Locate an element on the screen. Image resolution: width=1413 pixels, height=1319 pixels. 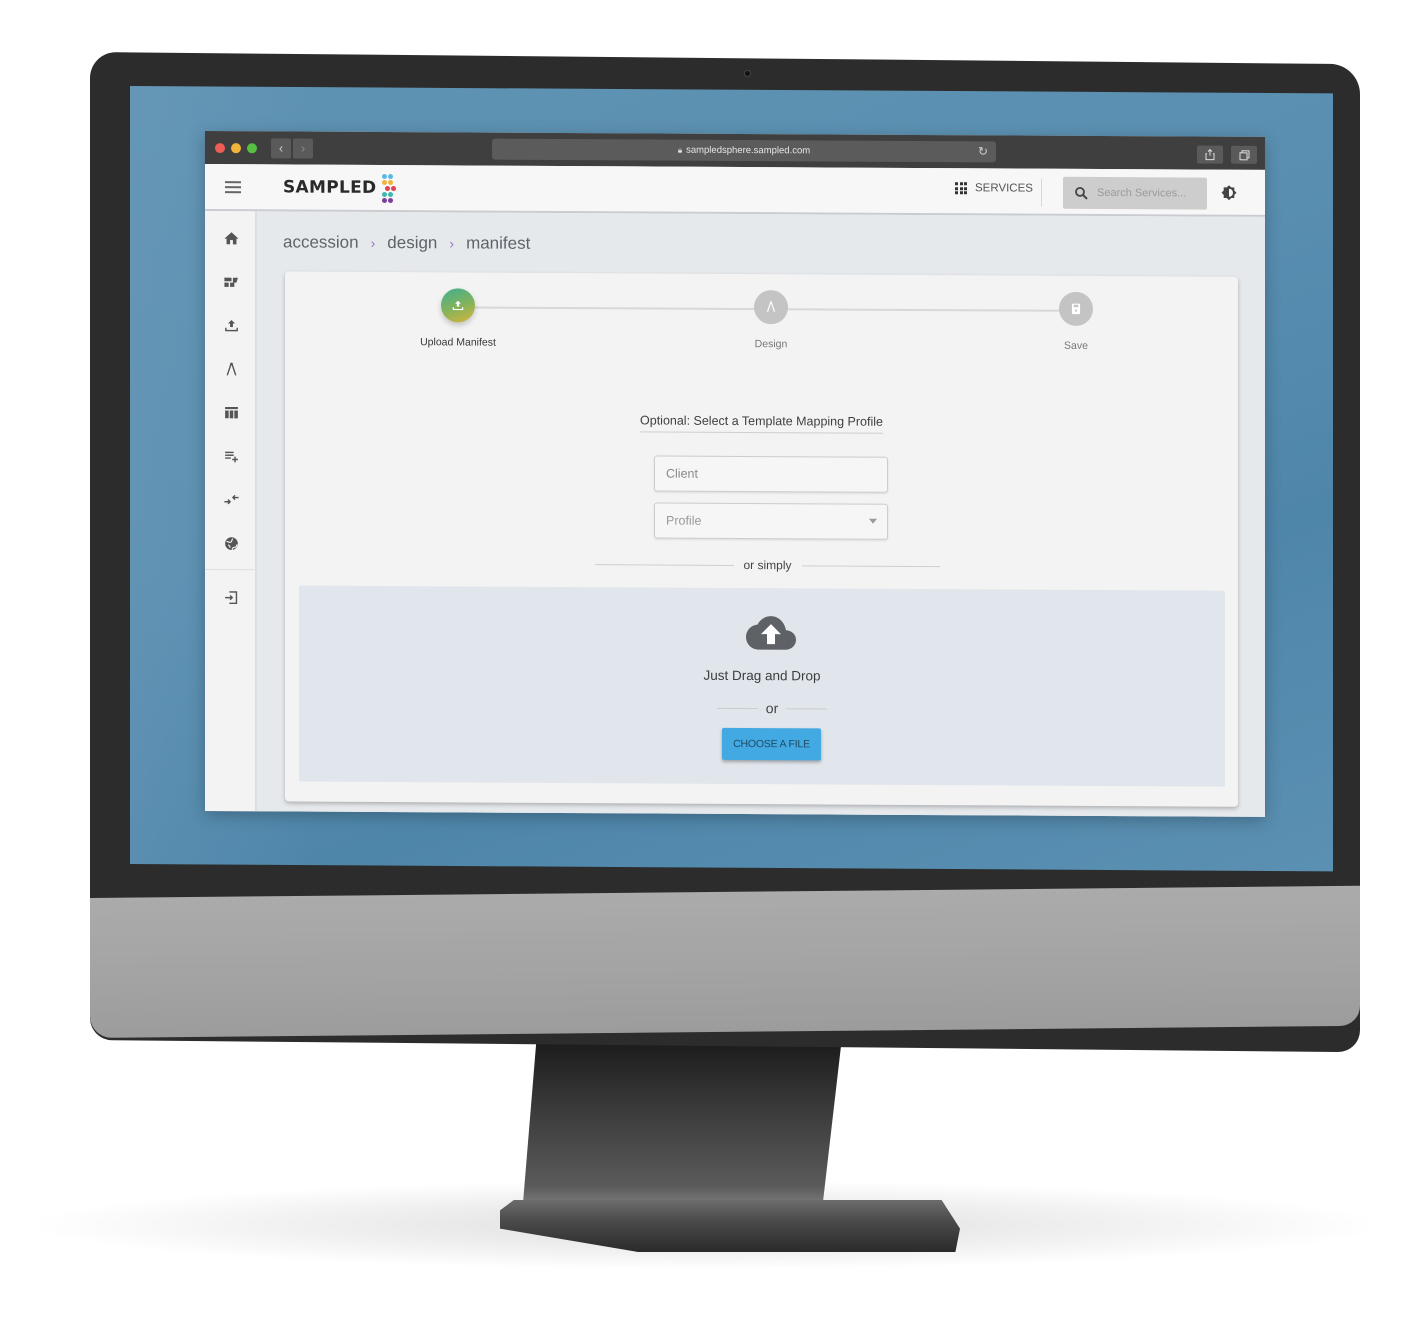
back-button: ‹ is located at coordinates (281, 147).